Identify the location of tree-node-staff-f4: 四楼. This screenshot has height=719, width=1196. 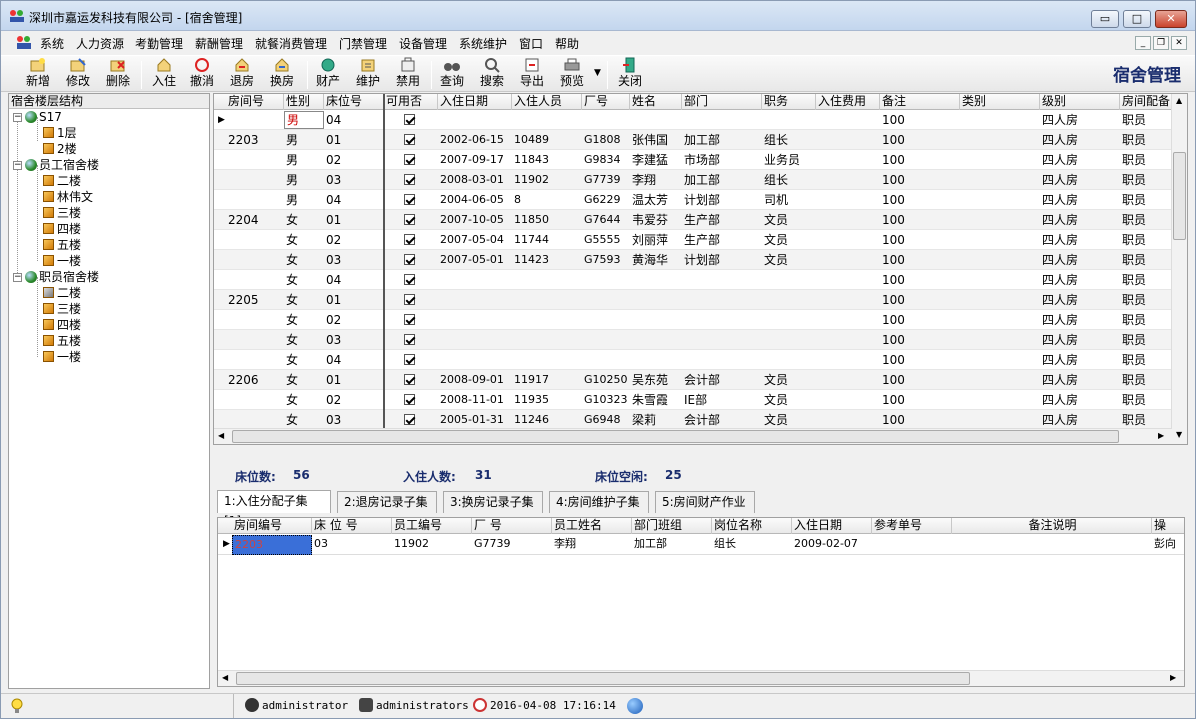
(62, 229).